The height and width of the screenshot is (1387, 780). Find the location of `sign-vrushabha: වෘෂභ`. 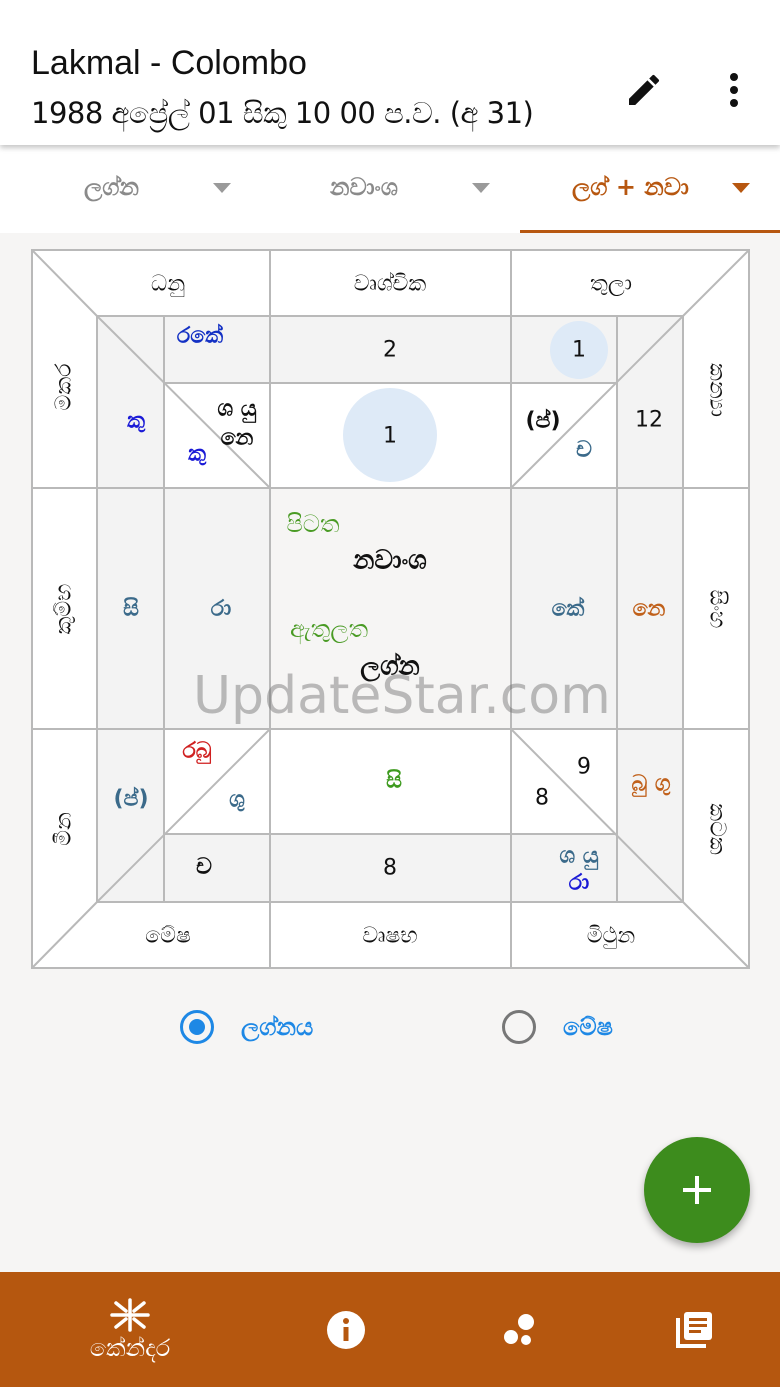

sign-vrushabha: වෘෂභ is located at coordinates (390, 936).